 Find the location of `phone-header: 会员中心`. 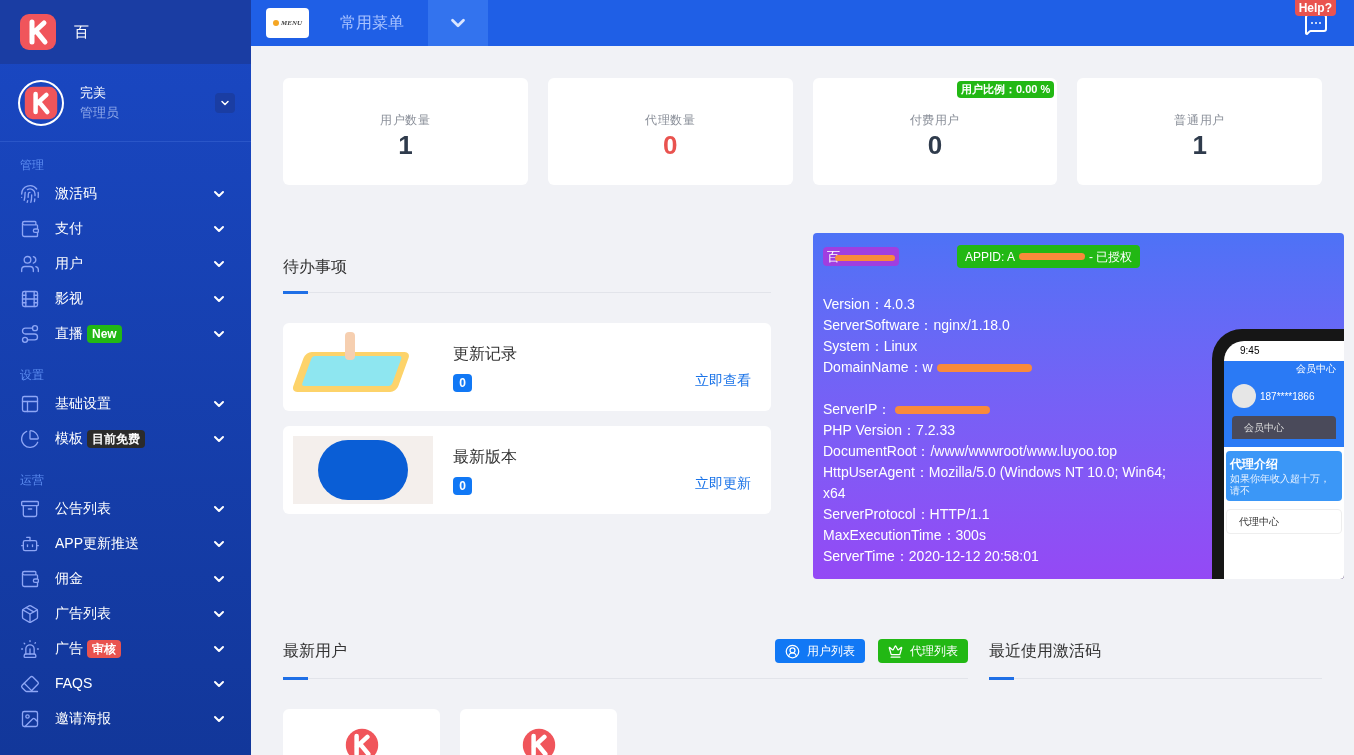

phone-header: 会员中心 is located at coordinates (1316, 369).